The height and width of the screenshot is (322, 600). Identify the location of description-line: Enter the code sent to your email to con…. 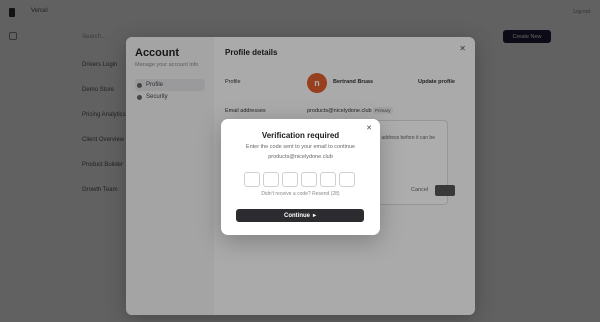
(300, 147).